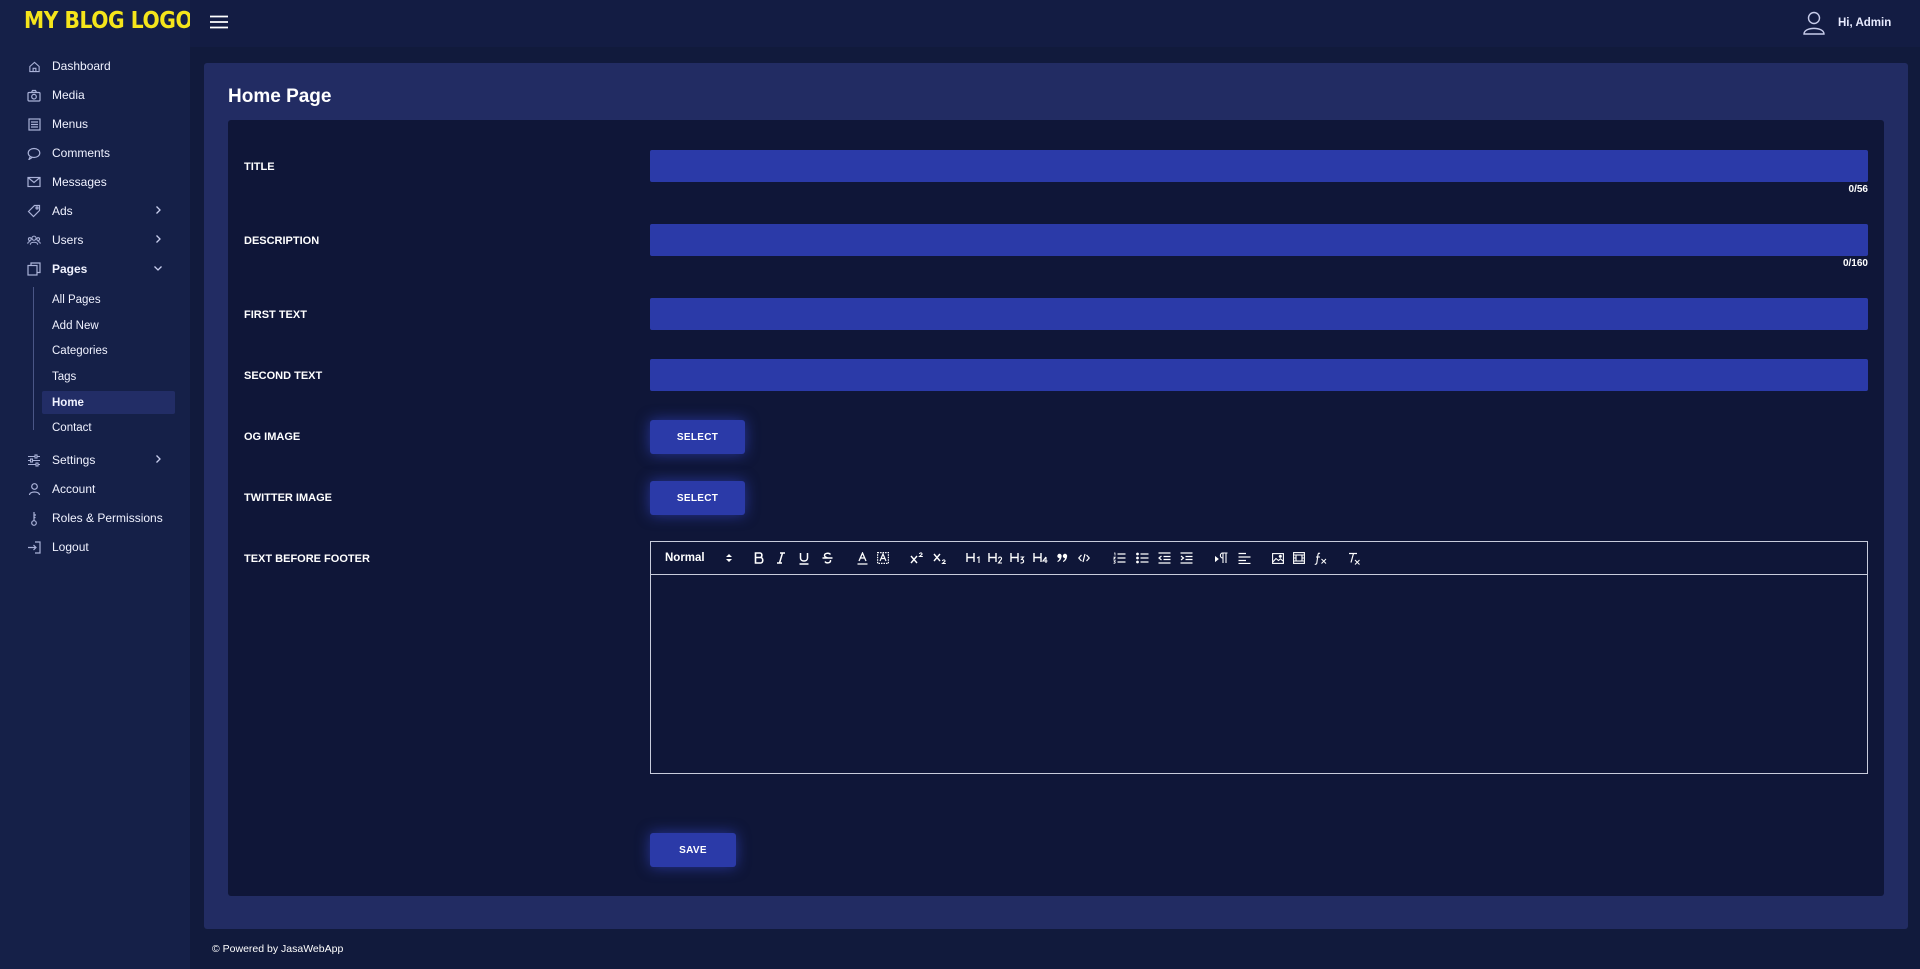  What do you see at coordinates (34, 66) in the screenshot?
I see `home-icon` at bounding box center [34, 66].